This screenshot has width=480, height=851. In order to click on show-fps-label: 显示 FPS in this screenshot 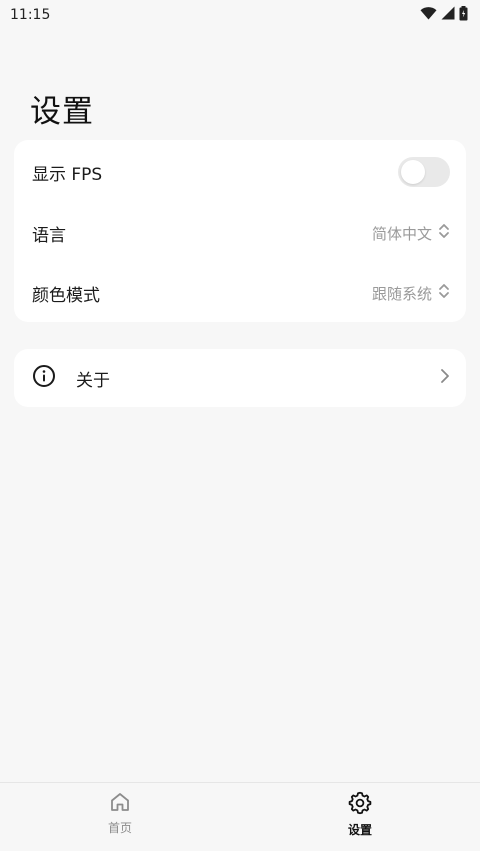, I will do `click(67, 174)`.